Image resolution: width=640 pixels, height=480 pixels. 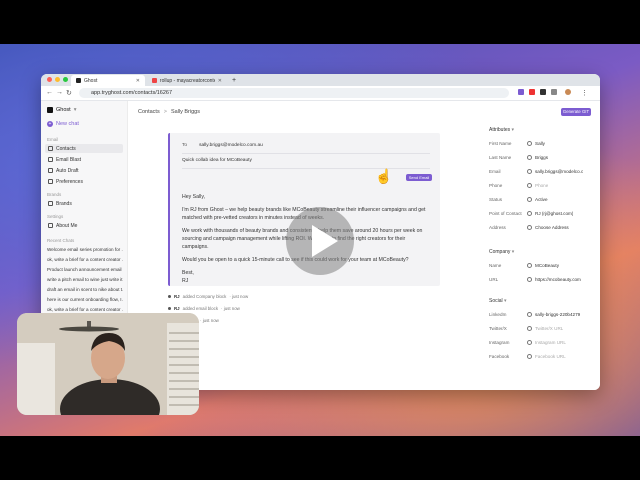 I want to click on forward-icon: →, so click(x=59, y=92).